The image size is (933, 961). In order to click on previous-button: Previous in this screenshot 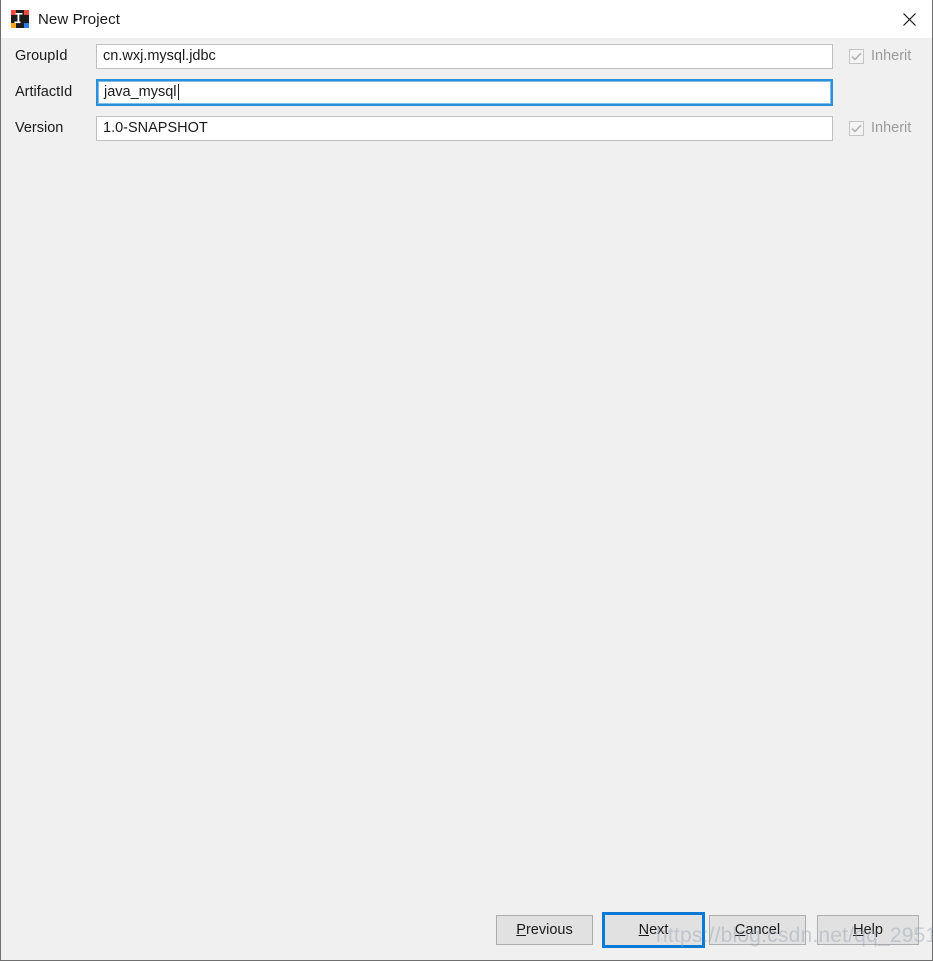, I will do `click(544, 930)`.